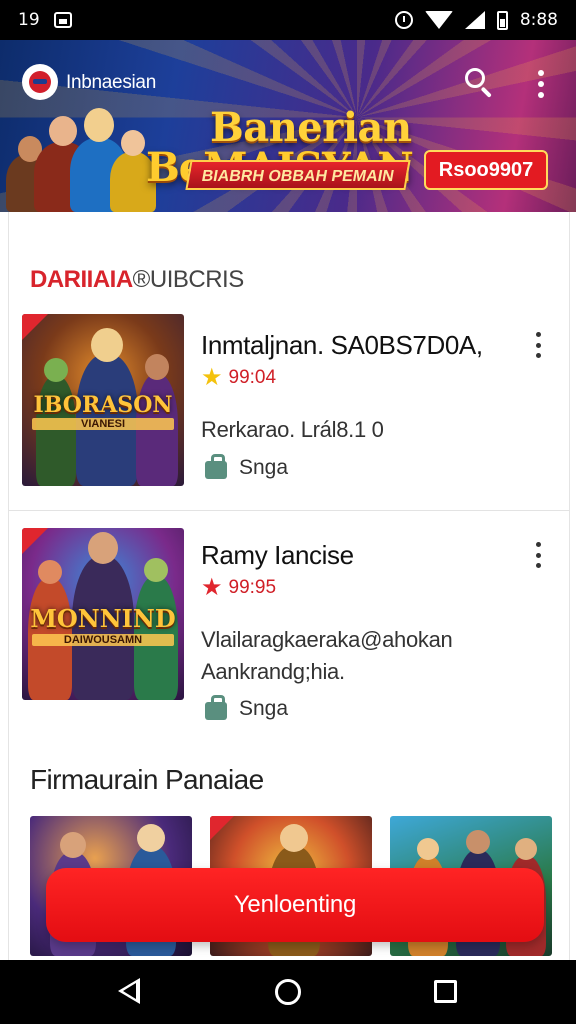  I want to click on game-category-label-2: Snga, so click(264, 708).